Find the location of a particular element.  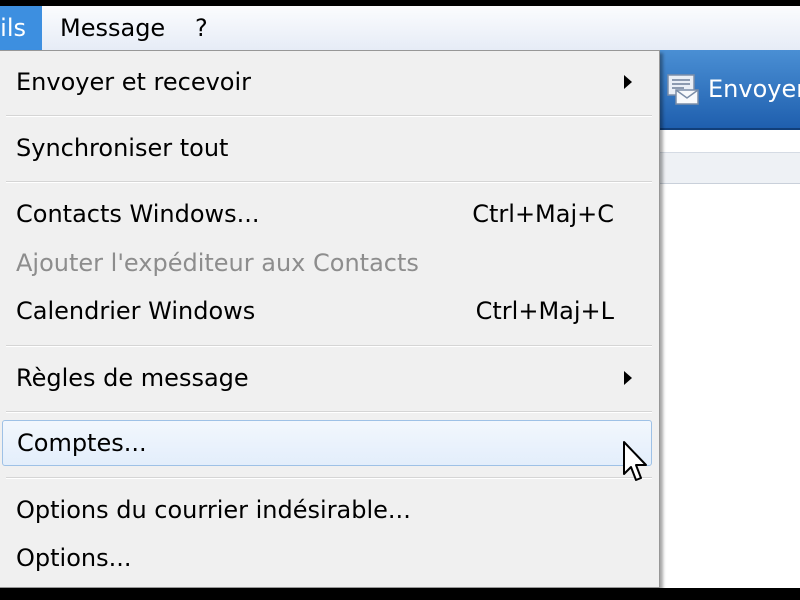

menu-tools-label: ils is located at coordinates (13, 28).